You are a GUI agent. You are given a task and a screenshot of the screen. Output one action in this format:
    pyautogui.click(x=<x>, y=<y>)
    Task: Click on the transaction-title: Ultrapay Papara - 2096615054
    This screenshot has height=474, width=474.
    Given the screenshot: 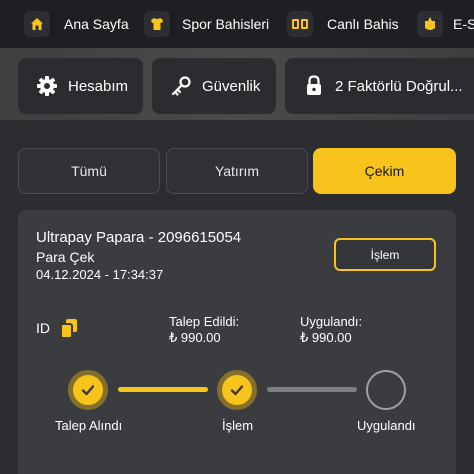 What is the action you would take?
    pyautogui.click(x=139, y=237)
    